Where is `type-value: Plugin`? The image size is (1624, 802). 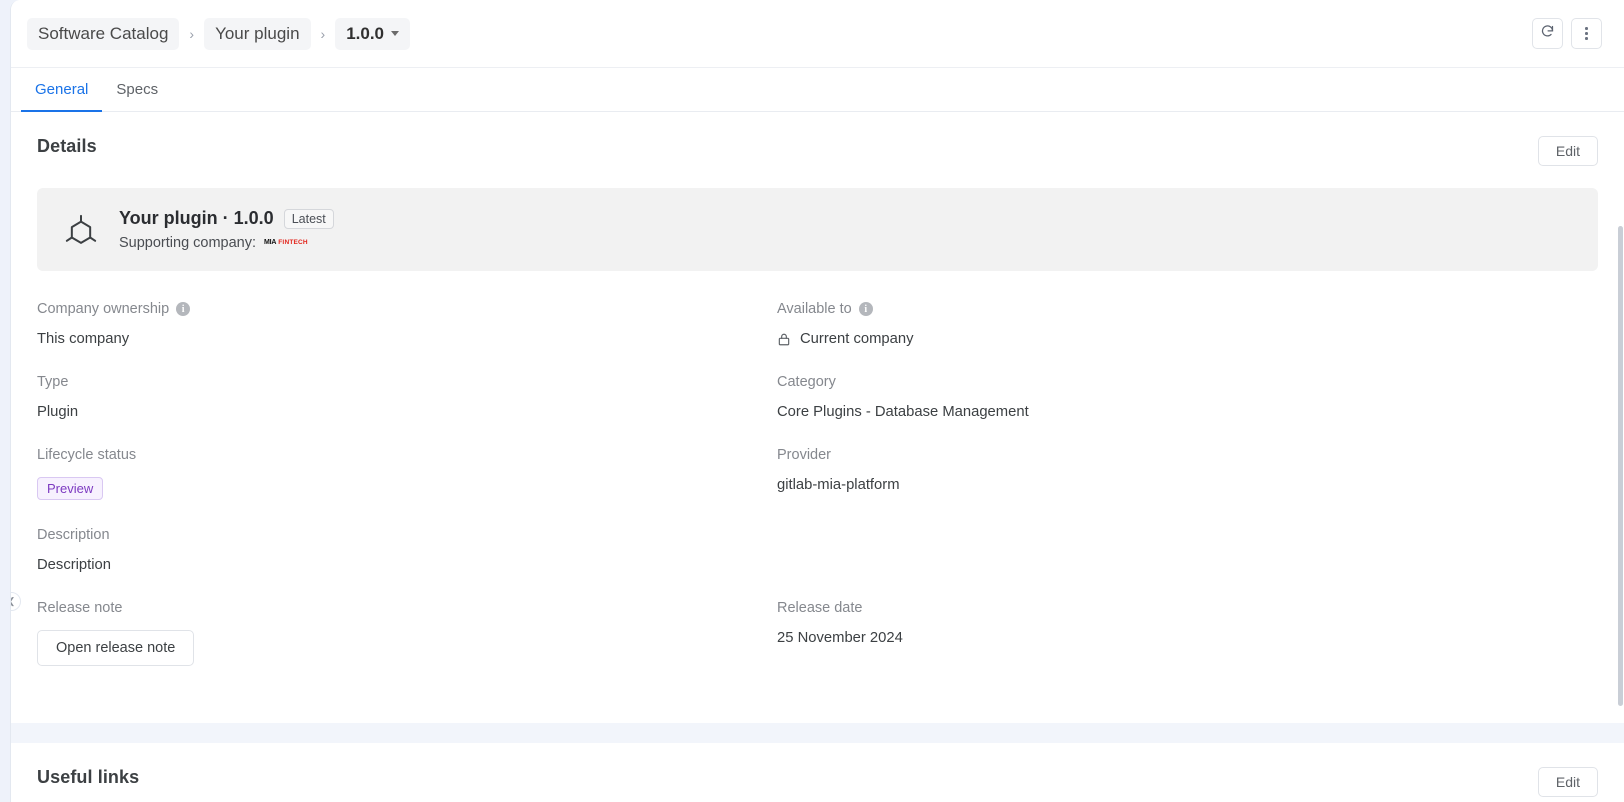
type-value: Plugin is located at coordinates (58, 412).